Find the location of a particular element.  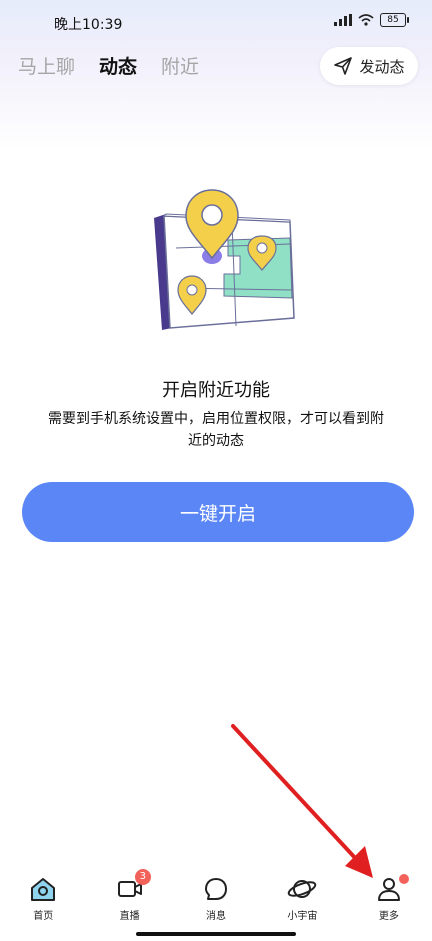

status-bar: 晚上10:39 85 is located at coordinates (216, 22).